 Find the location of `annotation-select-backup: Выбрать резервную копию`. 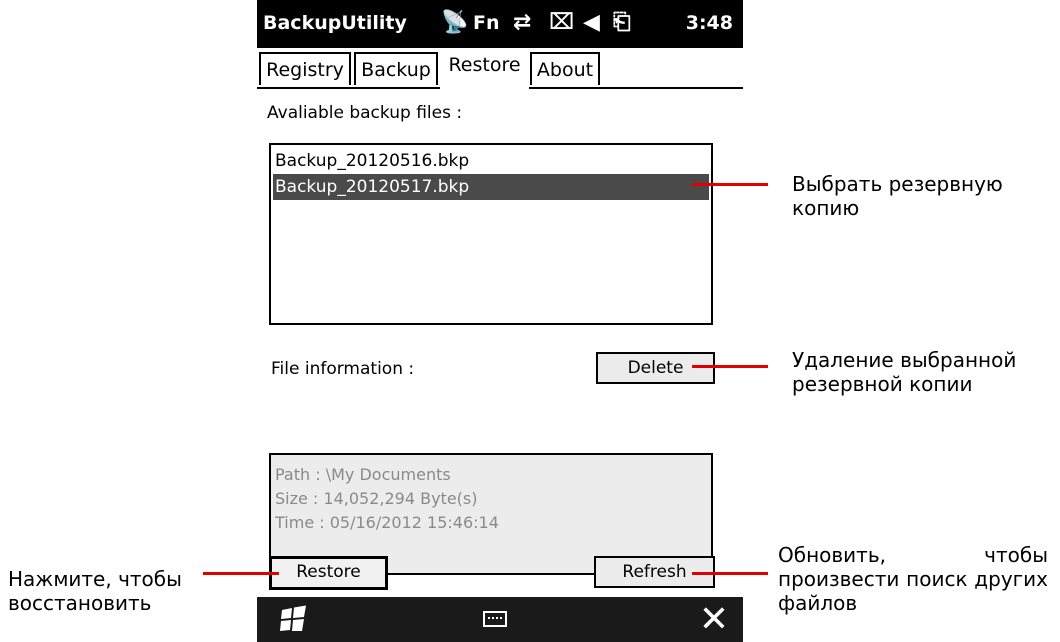

annotation-select-backup: Выбрать резервную копию is located at coordinates (897, 196).